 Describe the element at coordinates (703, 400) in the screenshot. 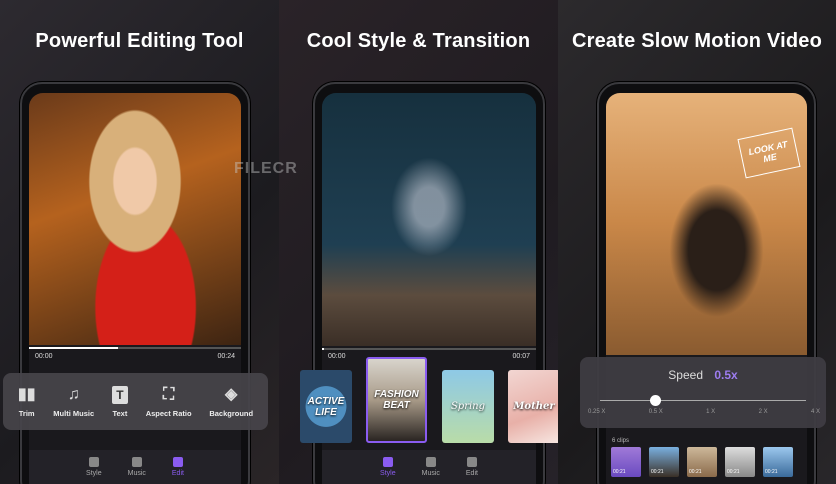

I see `speed-slider` at that location.